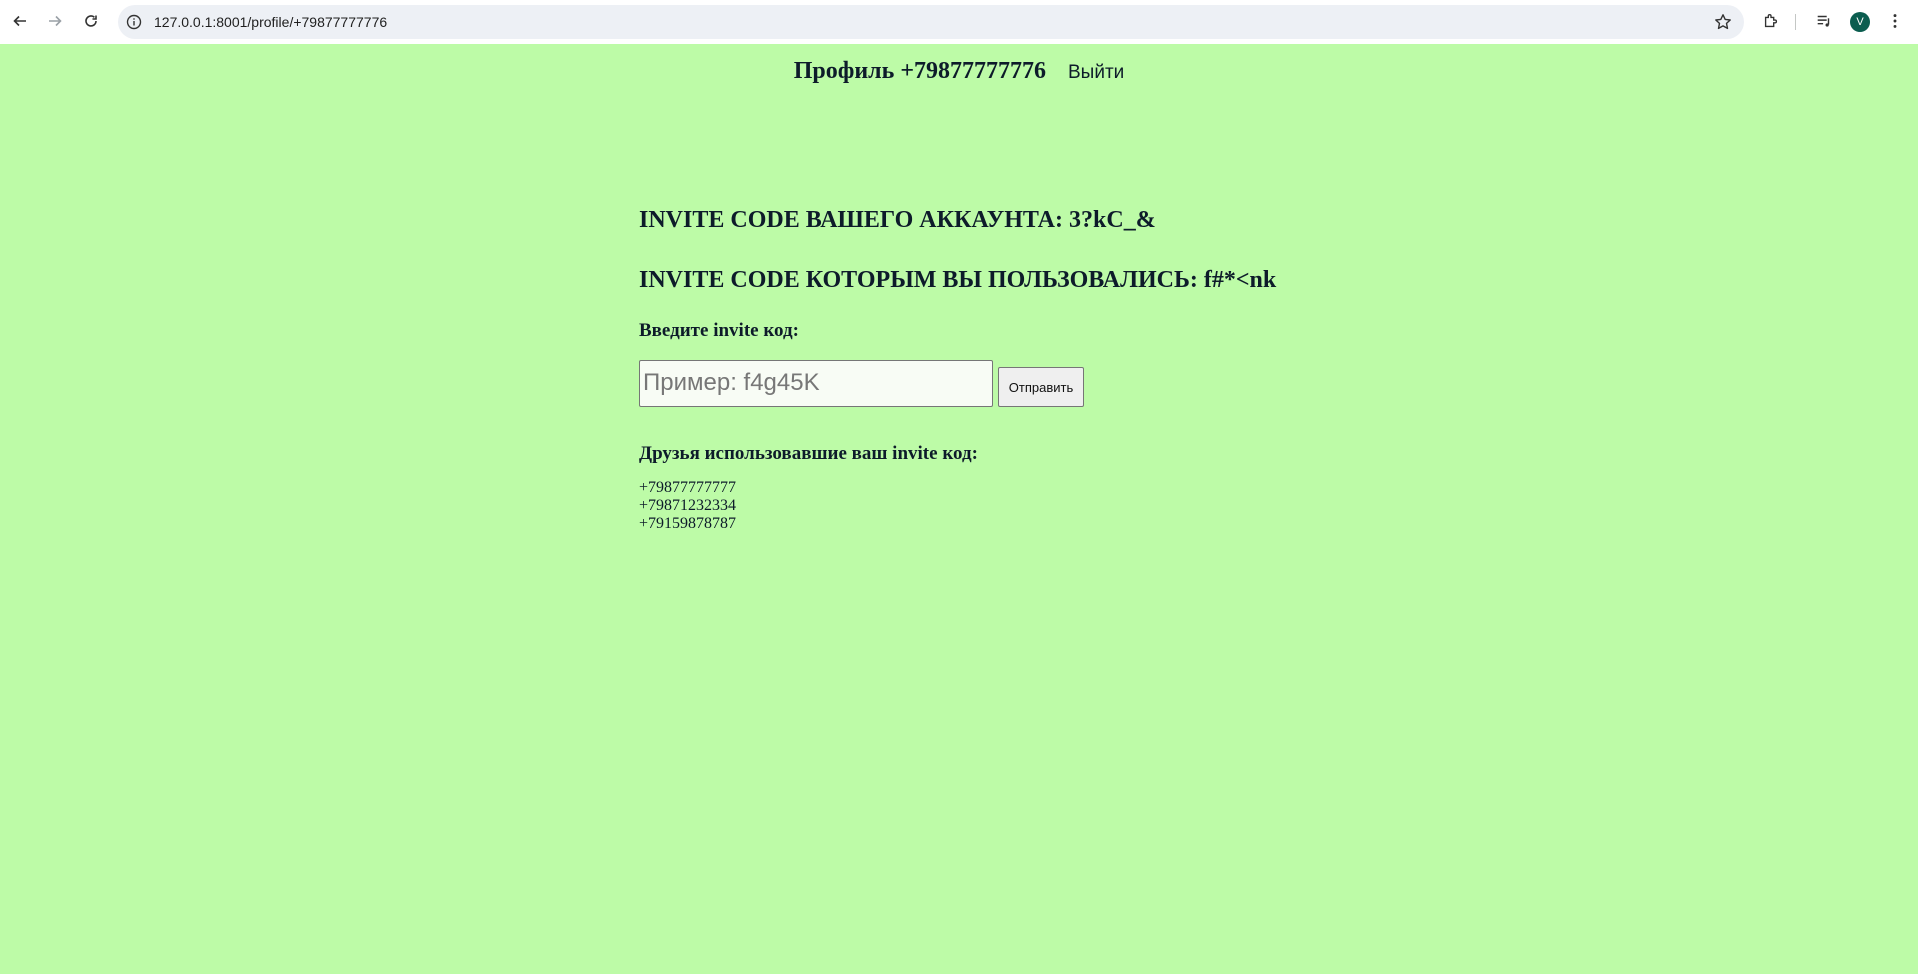 The height and width of the screenshot is (975, 1918). Describe the element at coordinates (816, 383) in the screenshot. I see `invite-code-input` at that location.